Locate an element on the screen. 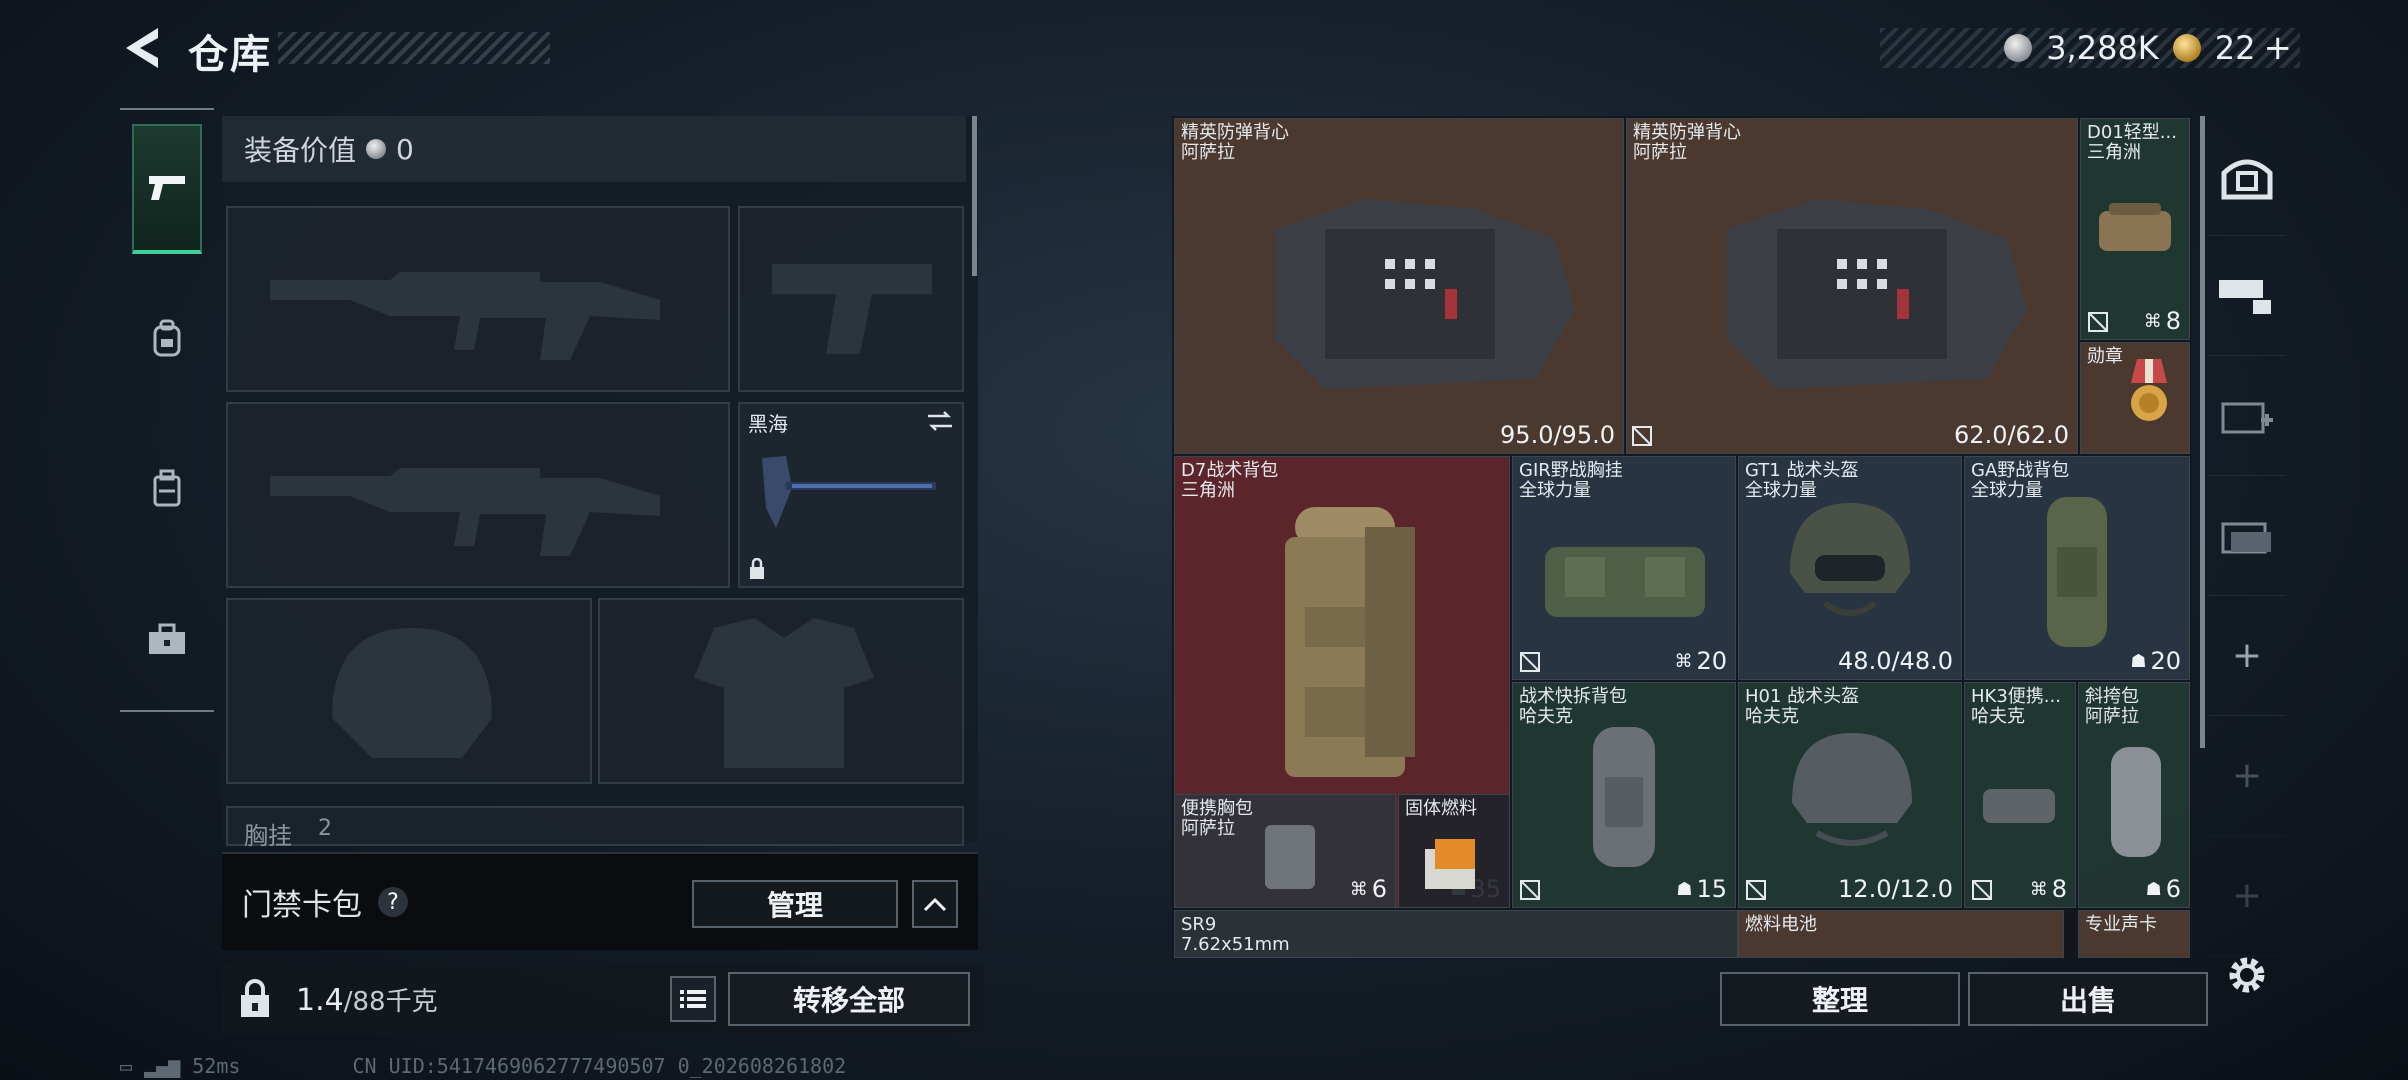  expand-button is located at coordinates (935, 904).